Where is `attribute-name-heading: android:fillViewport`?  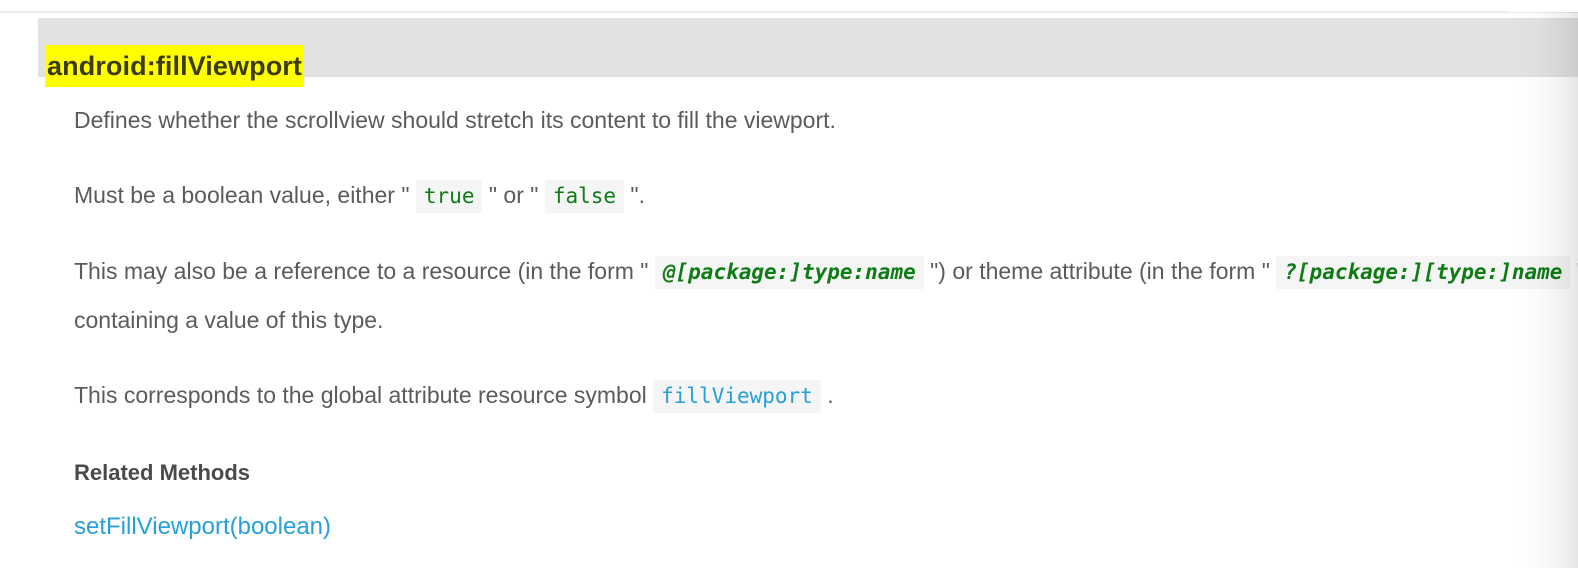
attribute-name-heading: android:fillViewport is located at coordinates (175, 66).